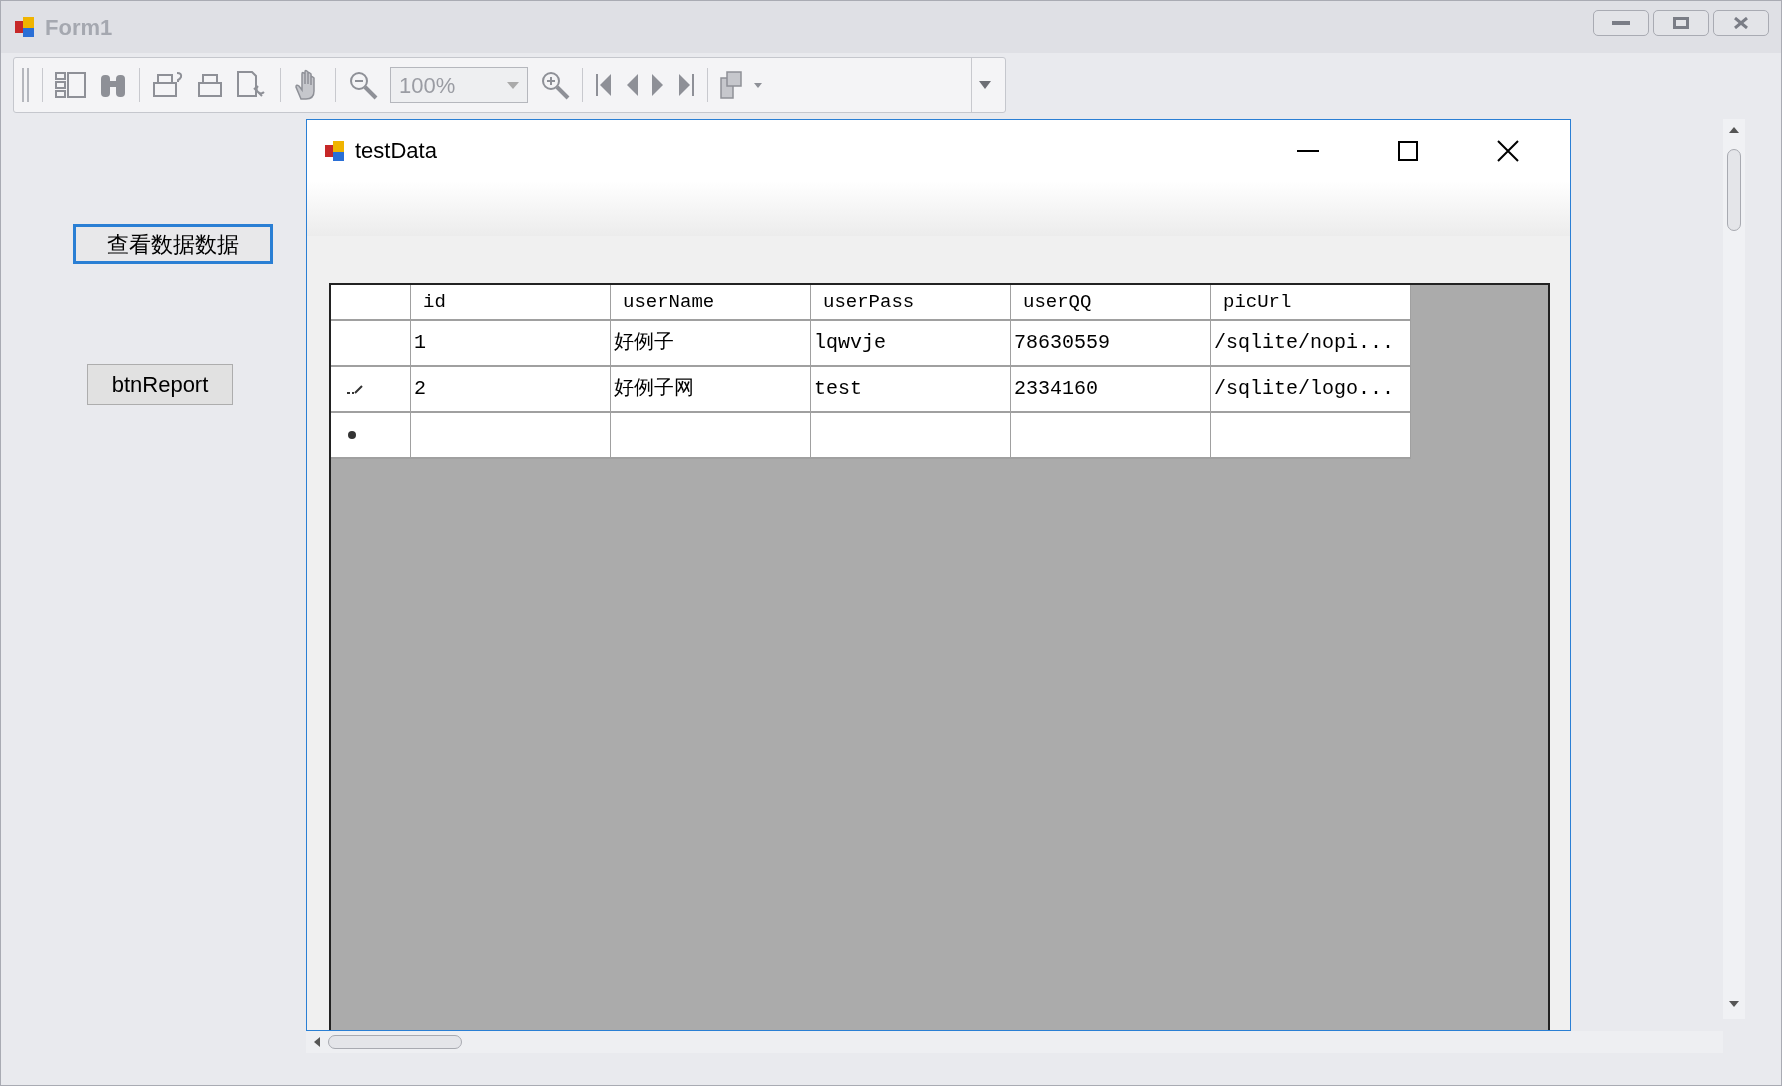  I want to click on window-title: Form1, so click(79, 27).